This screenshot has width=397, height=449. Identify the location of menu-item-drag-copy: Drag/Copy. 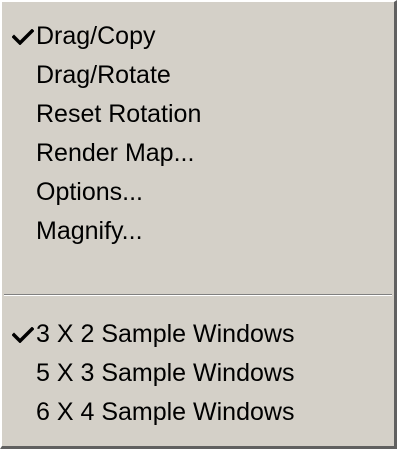
(198, 36).